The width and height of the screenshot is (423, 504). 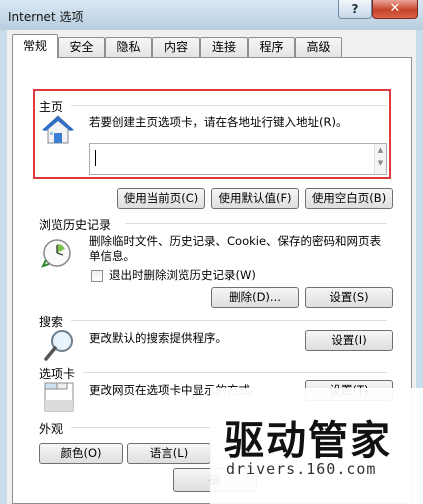 What do you see at coordinates (75, 225) in the screenshot?
I see `history-heading: 浏览历史记录` at bounding box center [75, 225].